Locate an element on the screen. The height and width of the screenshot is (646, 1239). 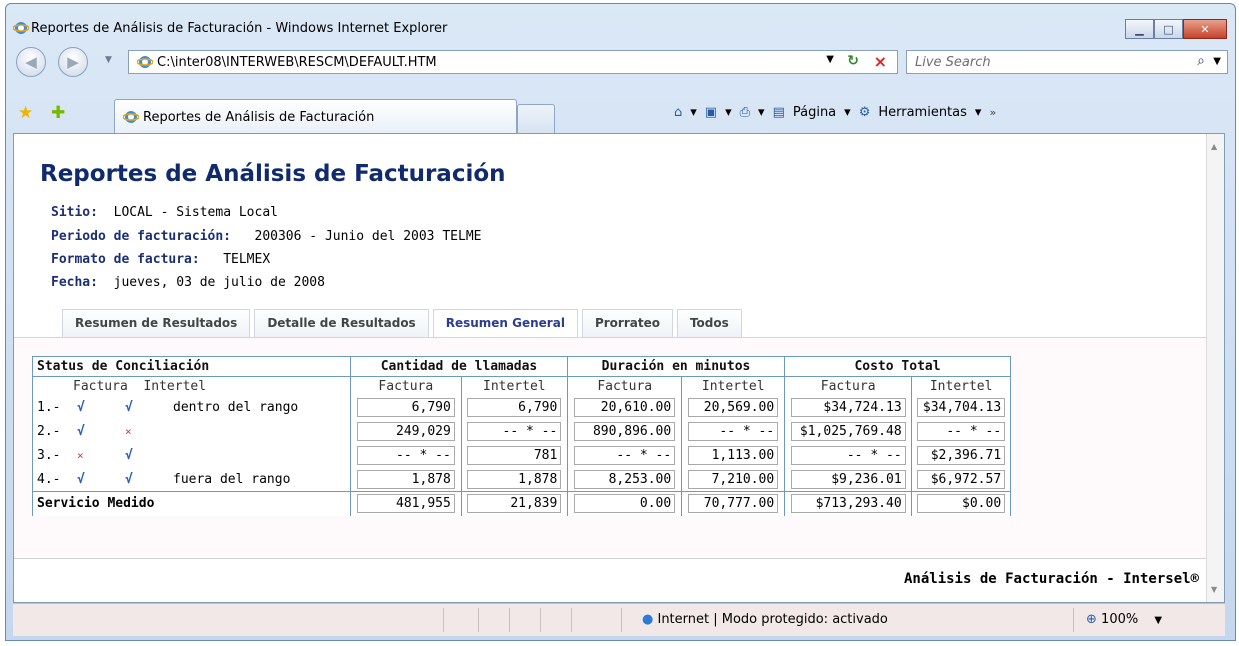
browser-tab: Reportes de Análisis de Facturación is located at coordinates (315, 116).